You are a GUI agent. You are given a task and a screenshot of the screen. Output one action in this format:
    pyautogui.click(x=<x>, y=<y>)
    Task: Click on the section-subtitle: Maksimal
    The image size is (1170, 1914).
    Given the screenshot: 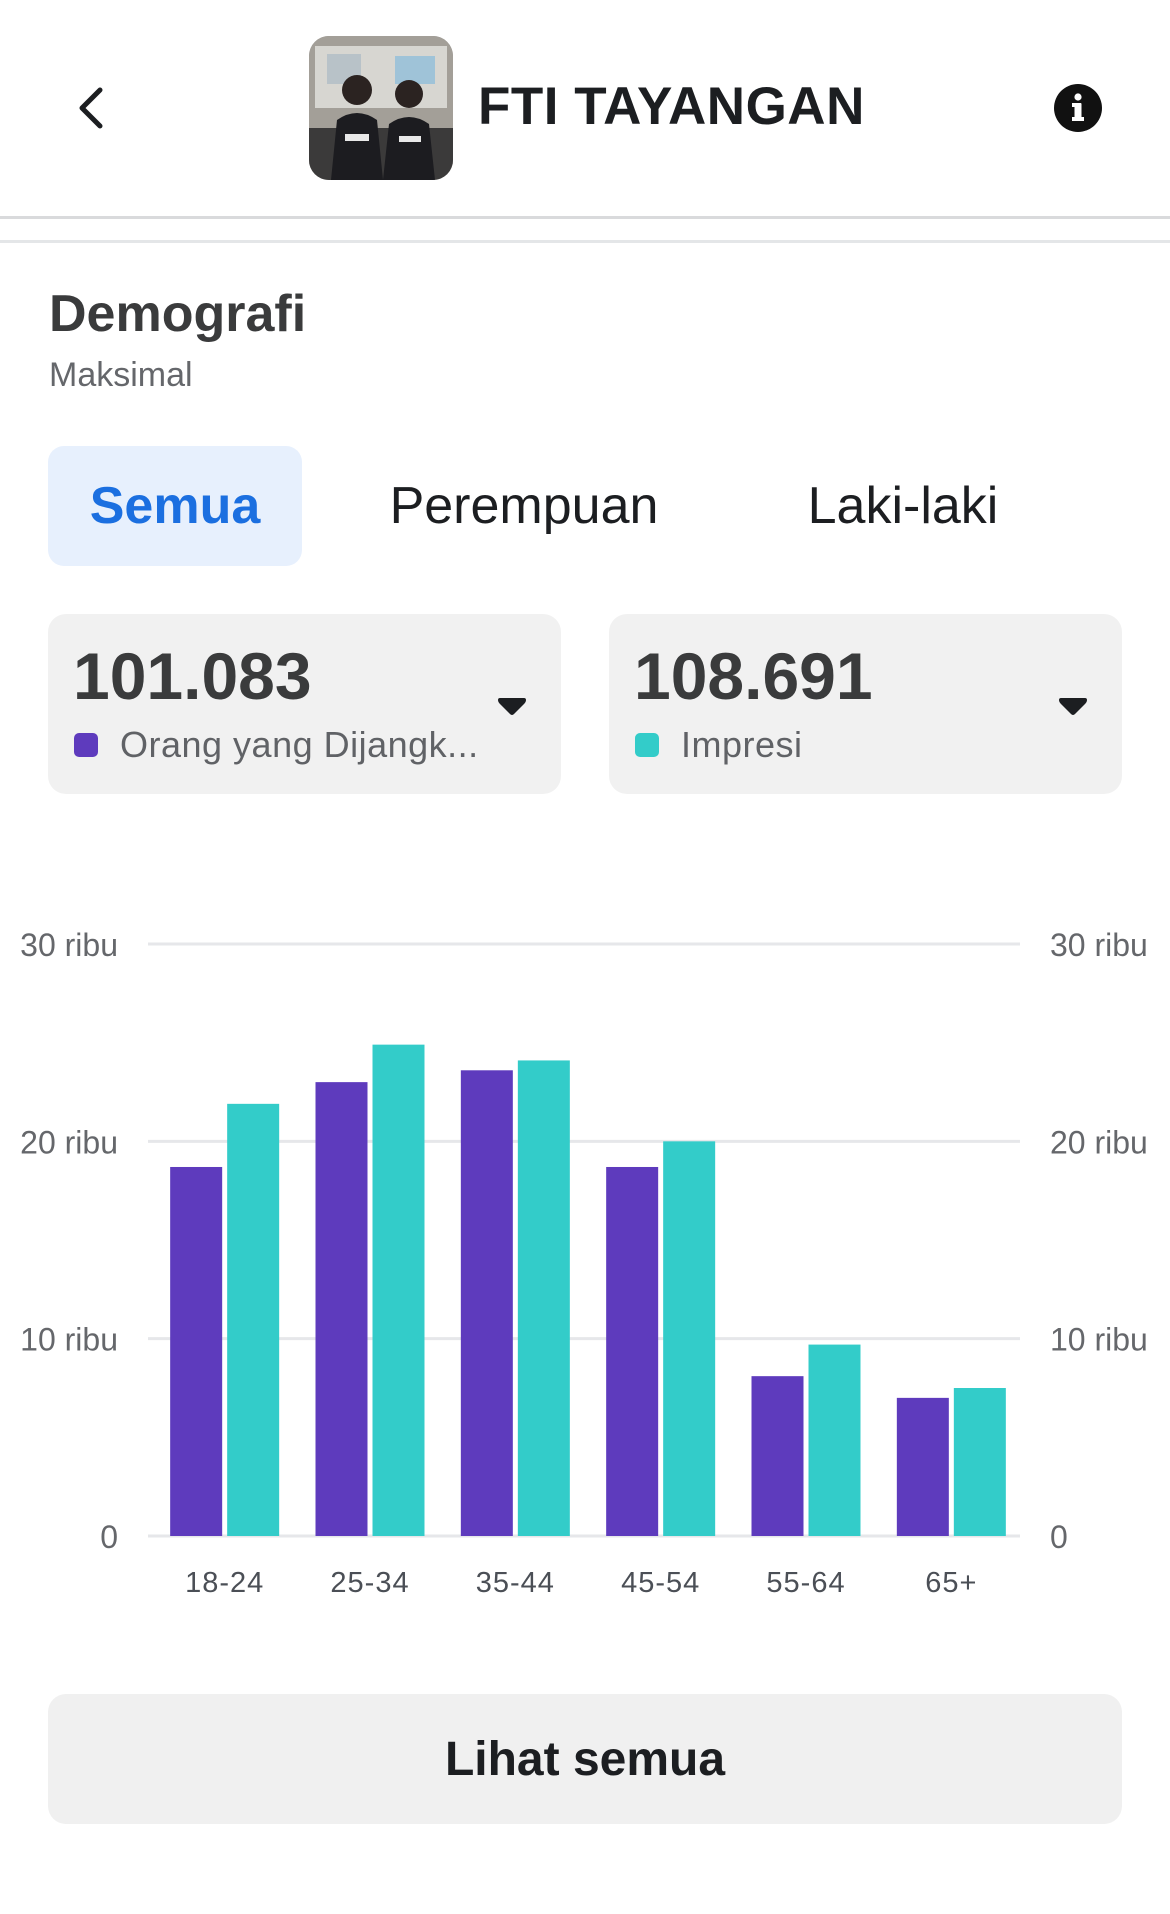 What is the action you would take?
    pyautogui.click(x=121, y=375)
    